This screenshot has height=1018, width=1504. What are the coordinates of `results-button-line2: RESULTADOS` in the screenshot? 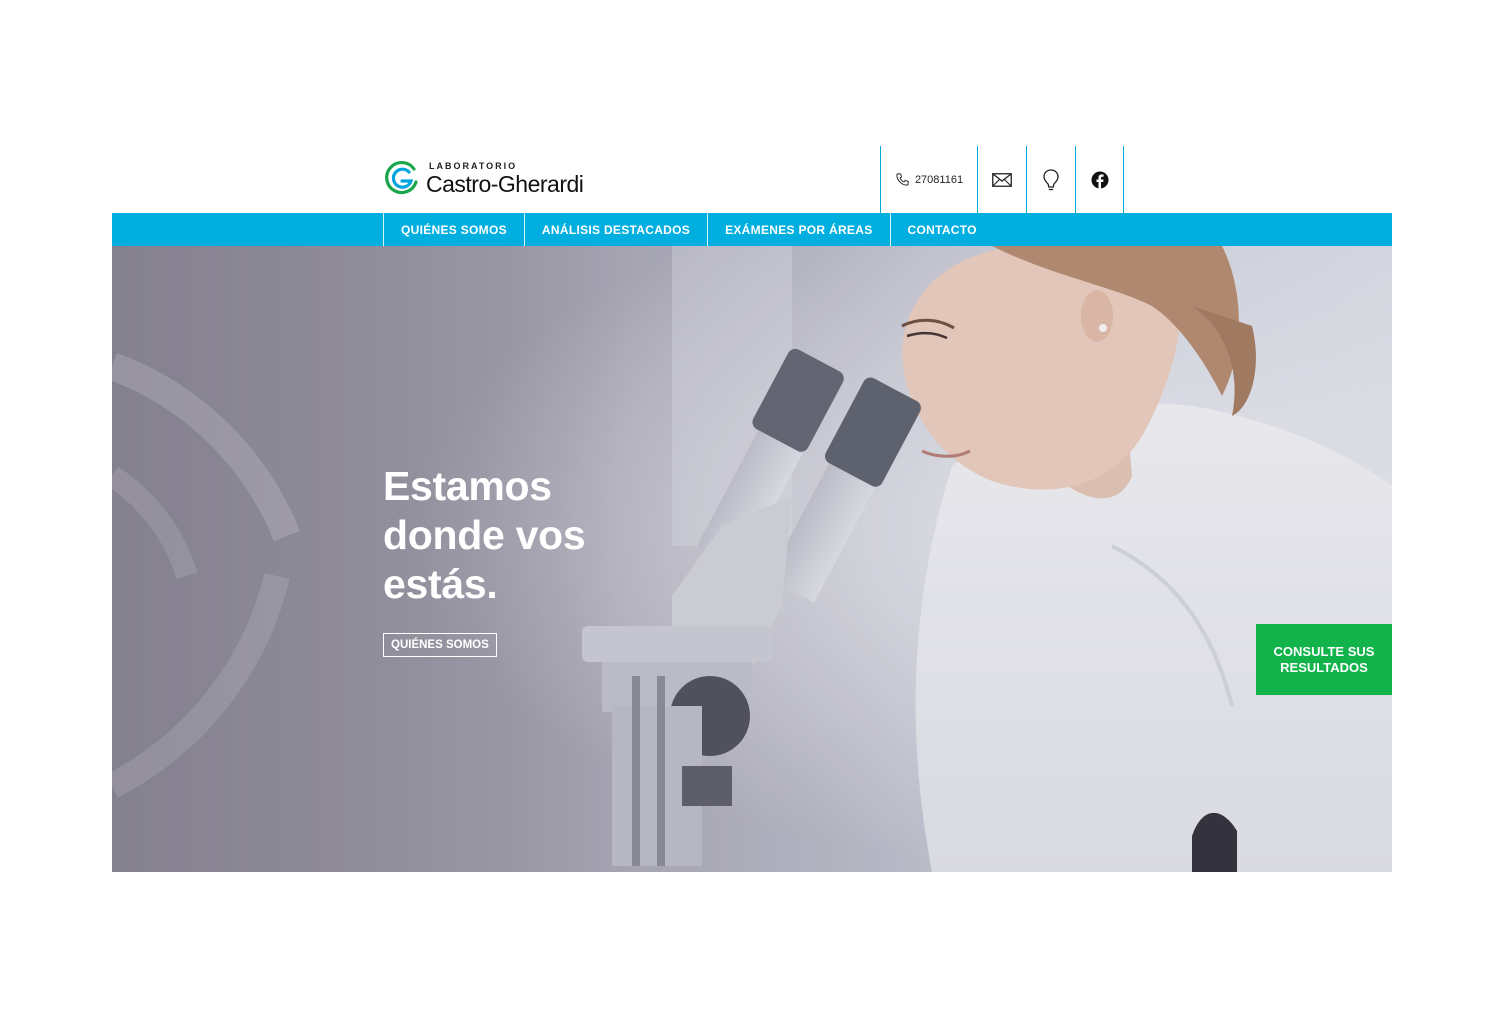 It's located at (1324, 667).